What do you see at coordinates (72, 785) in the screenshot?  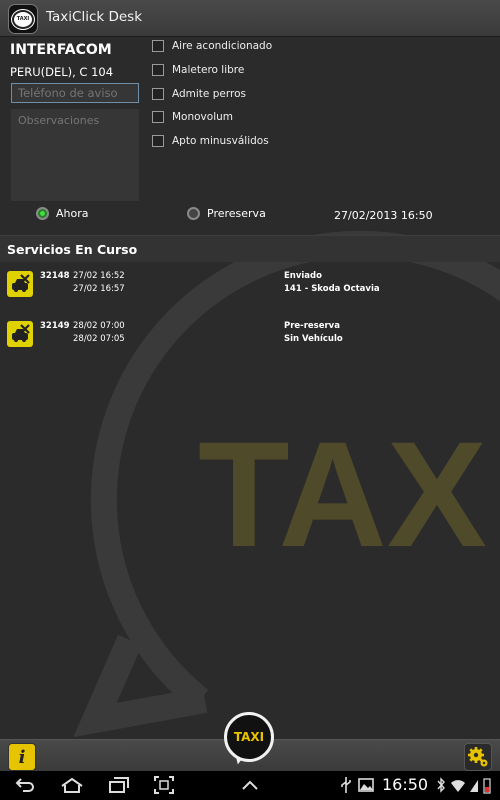 I see `home-icon` at bounding box center [72, 785].